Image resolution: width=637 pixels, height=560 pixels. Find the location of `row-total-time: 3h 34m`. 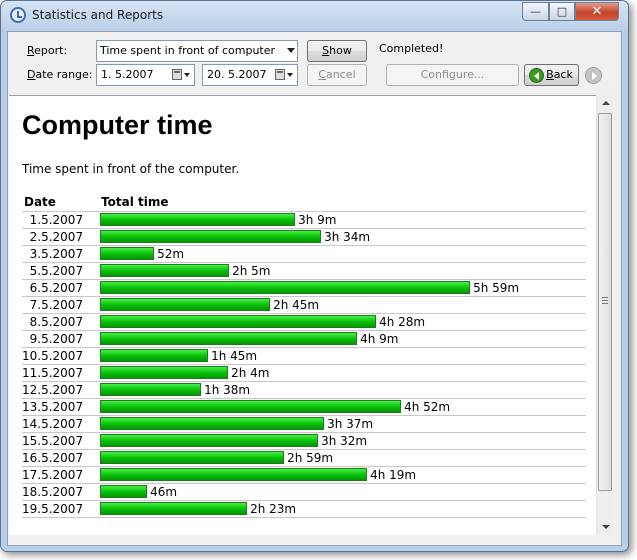

row-total-time: 3h 34m is located at coordinates (343, 236).